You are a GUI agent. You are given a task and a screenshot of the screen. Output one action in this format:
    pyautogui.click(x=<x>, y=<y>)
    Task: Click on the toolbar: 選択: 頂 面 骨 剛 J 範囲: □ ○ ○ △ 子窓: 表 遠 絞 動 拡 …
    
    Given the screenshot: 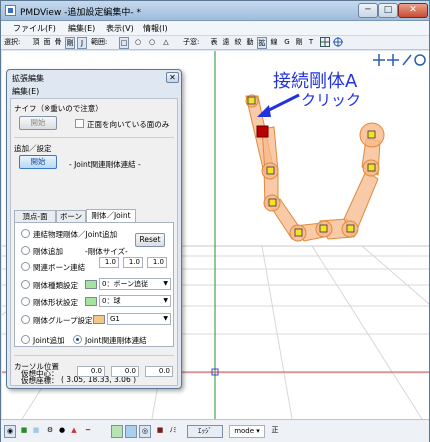 What is the action you would take?
    pyautogui.click(x=215, y=43)
    